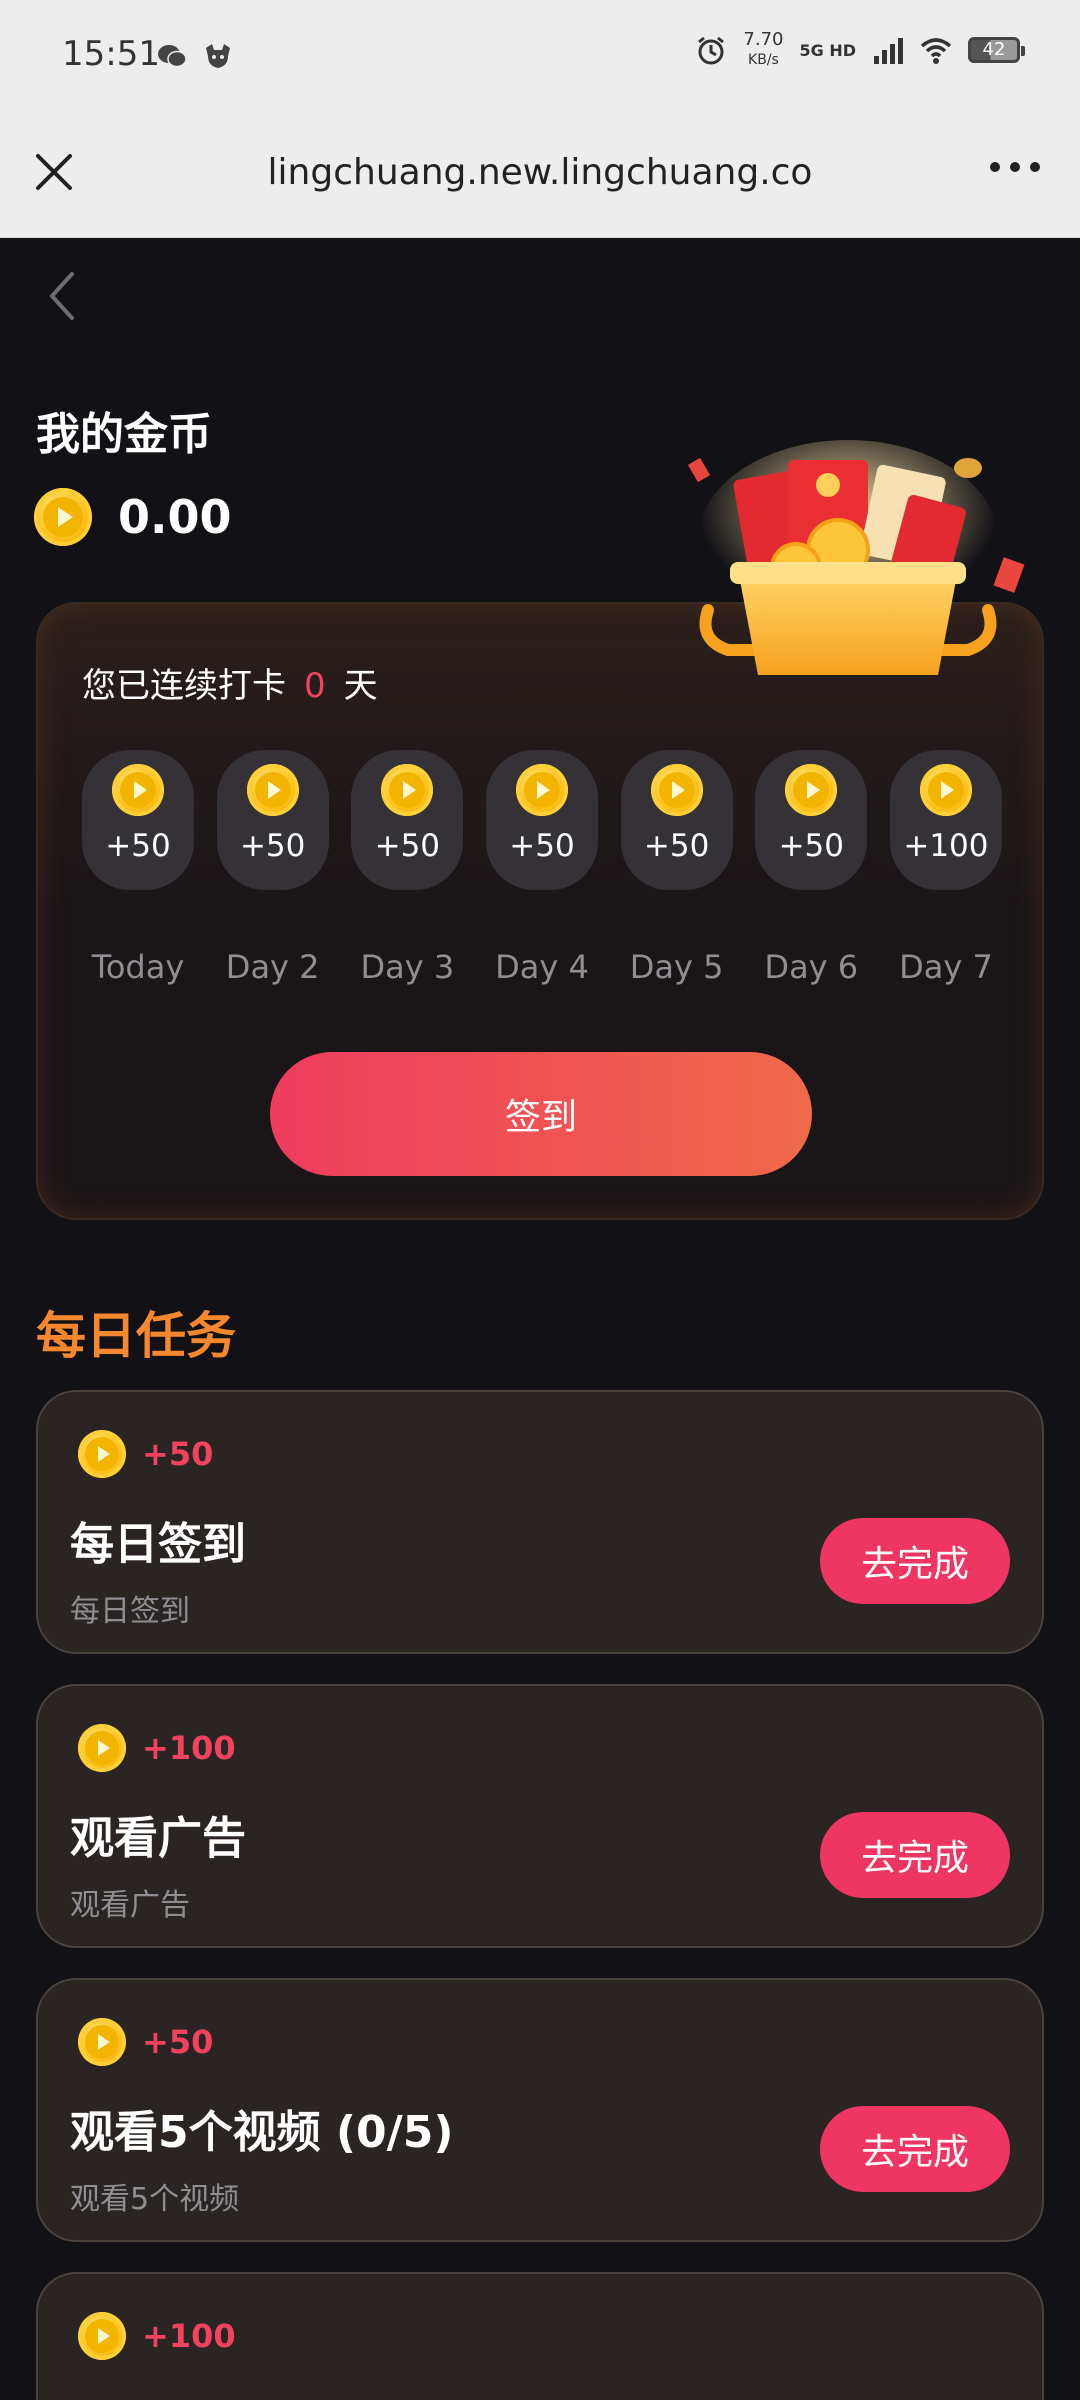 The width and height of the screenshot is (1080, 2400). I want to click on day-label: Day 2, so click(272, 967).